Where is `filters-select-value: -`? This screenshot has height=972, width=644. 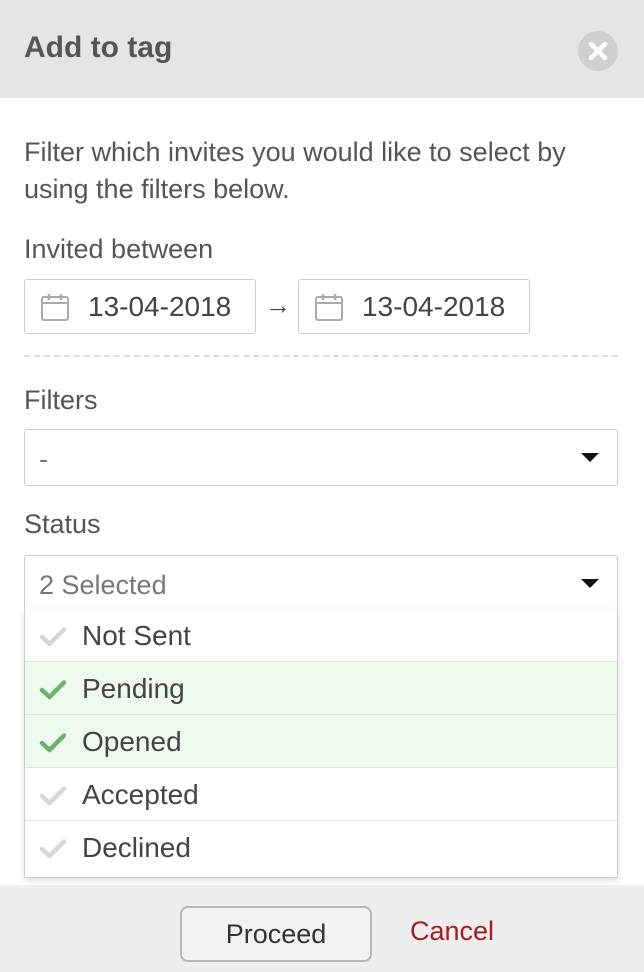
filters-select-value: - is located at coordinates (43, 459).